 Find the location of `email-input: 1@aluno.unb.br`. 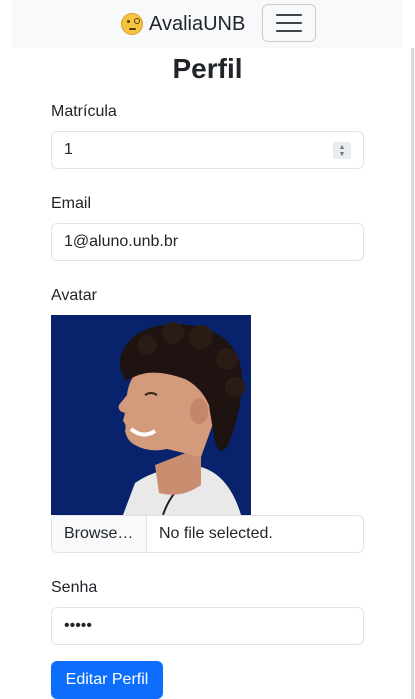

email-input: 1@aluno.unb.br is located at coordinates (207, 242).